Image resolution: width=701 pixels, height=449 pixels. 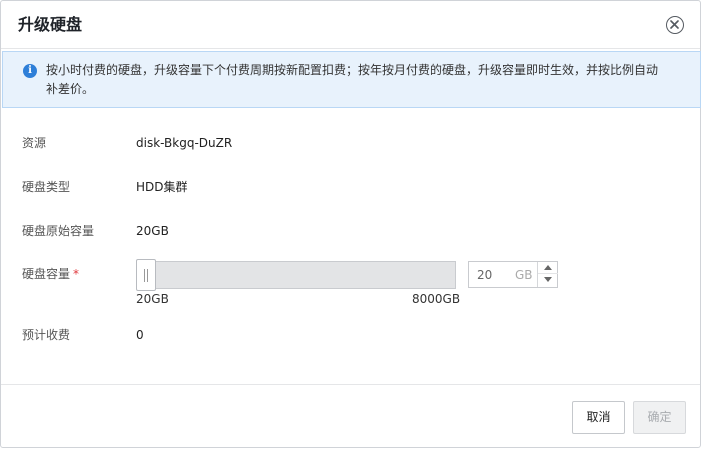 I want to click on cancel-button: 取消, so click(x=598, y=417).